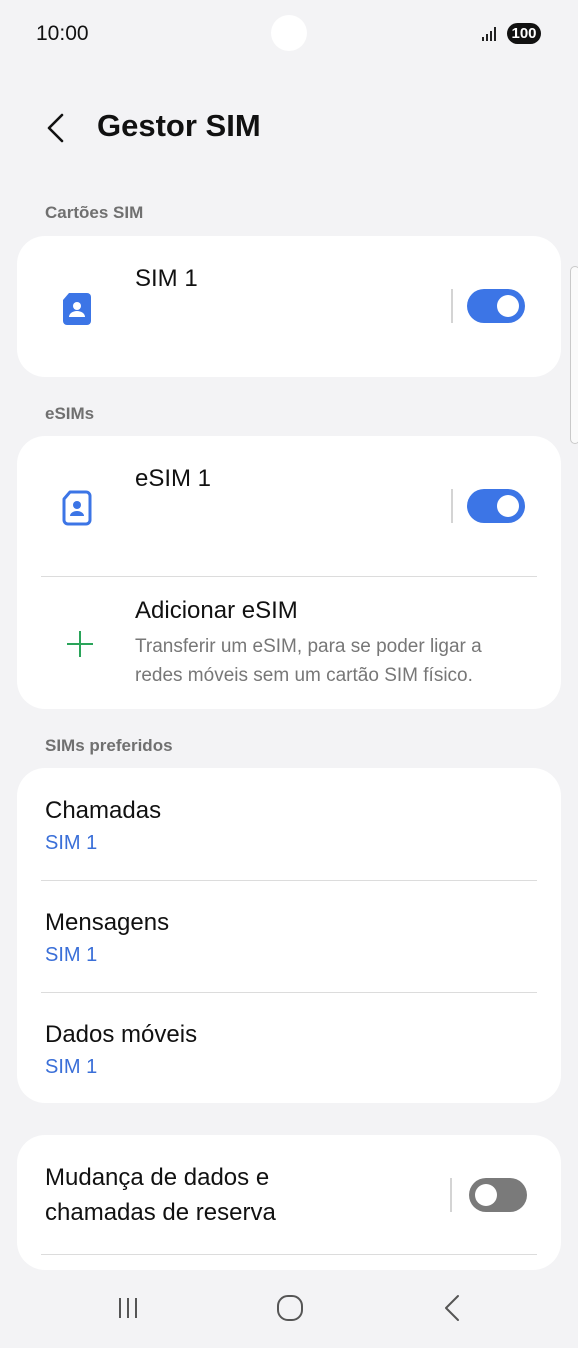 The height and width of the screenshot is (1348, 578). What do you see at coordinates (80, 644) in the screenshot?
I see `plus-icon` at bounding box center [80, 644].